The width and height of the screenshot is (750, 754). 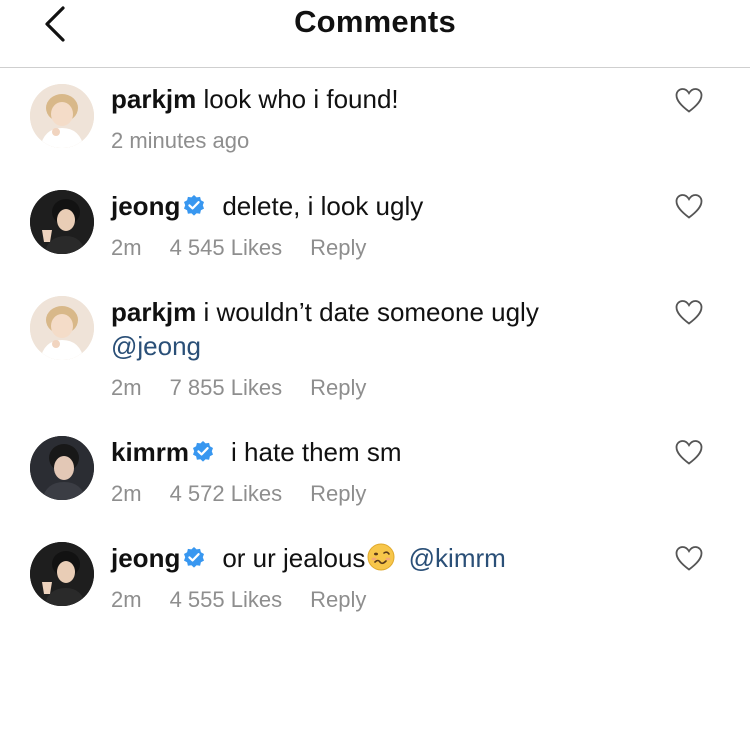 I want to click on comment-likes: 4 572 Likes, so click(x=226, y=493).